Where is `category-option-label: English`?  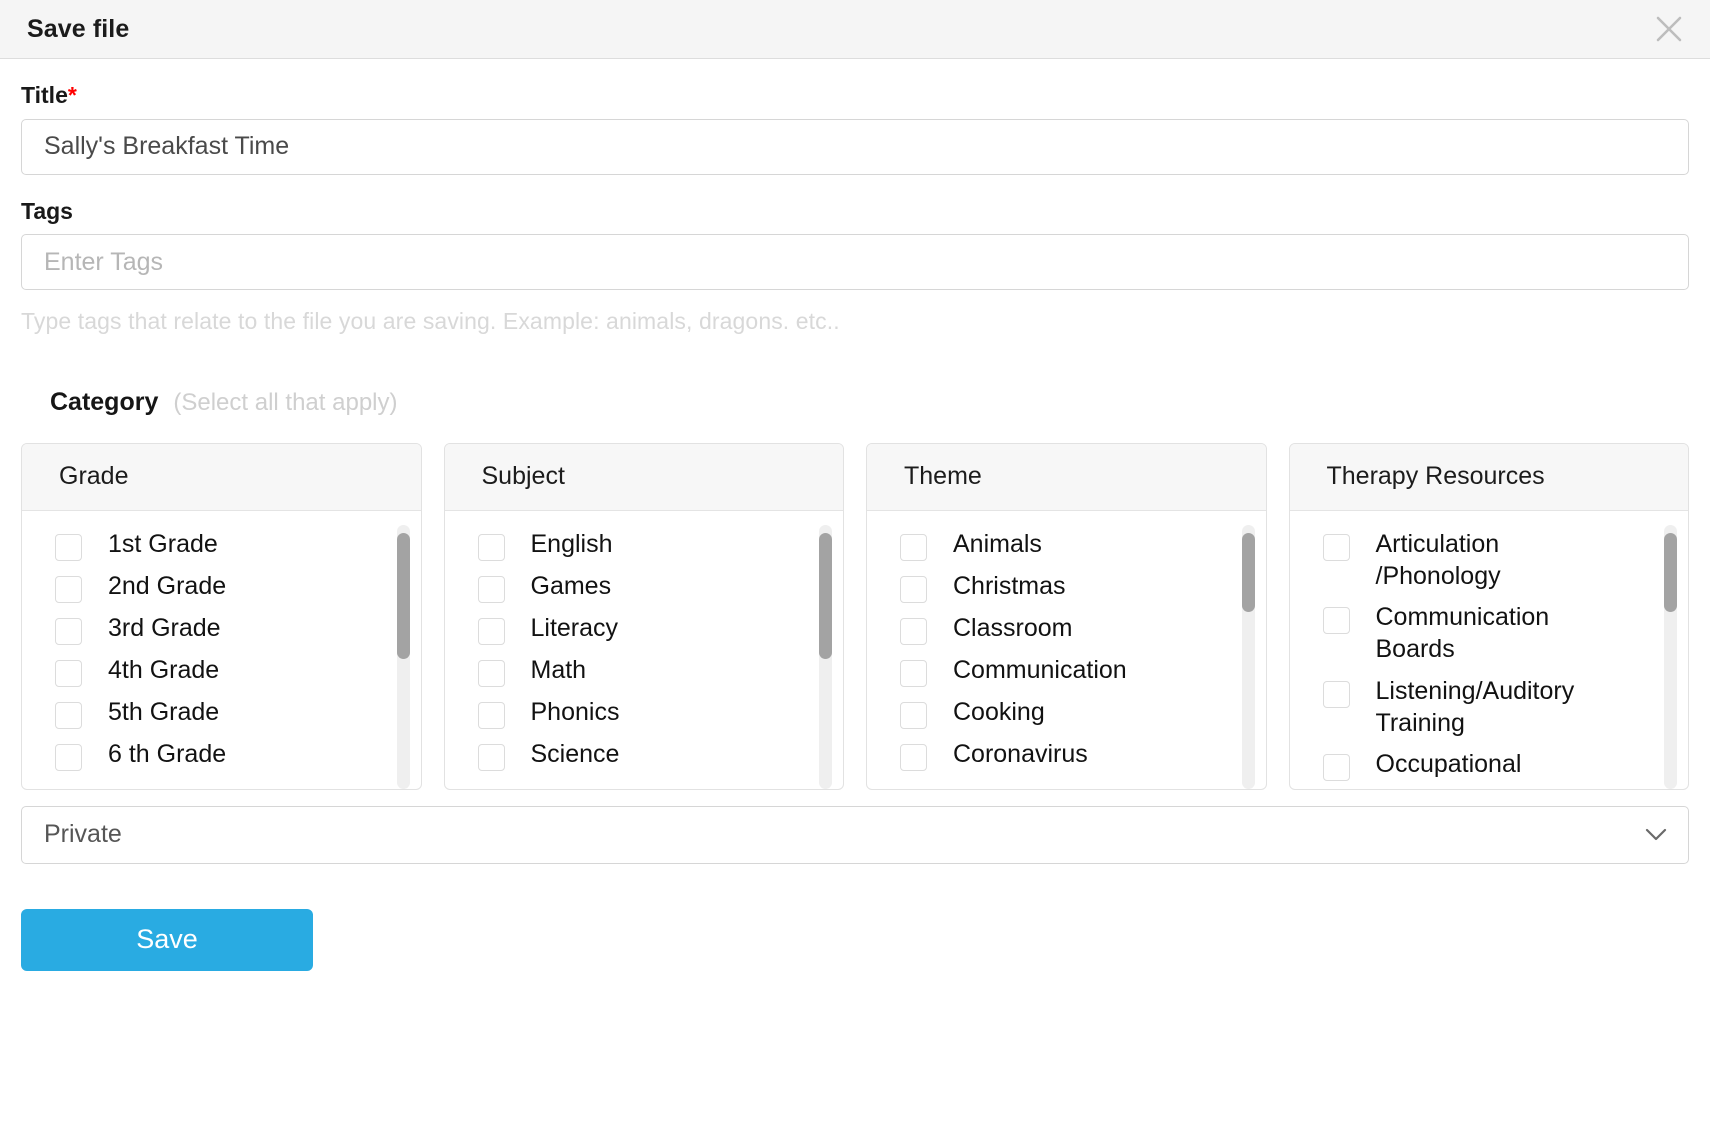
category-option-label: English is located at coordinates (571, 543).